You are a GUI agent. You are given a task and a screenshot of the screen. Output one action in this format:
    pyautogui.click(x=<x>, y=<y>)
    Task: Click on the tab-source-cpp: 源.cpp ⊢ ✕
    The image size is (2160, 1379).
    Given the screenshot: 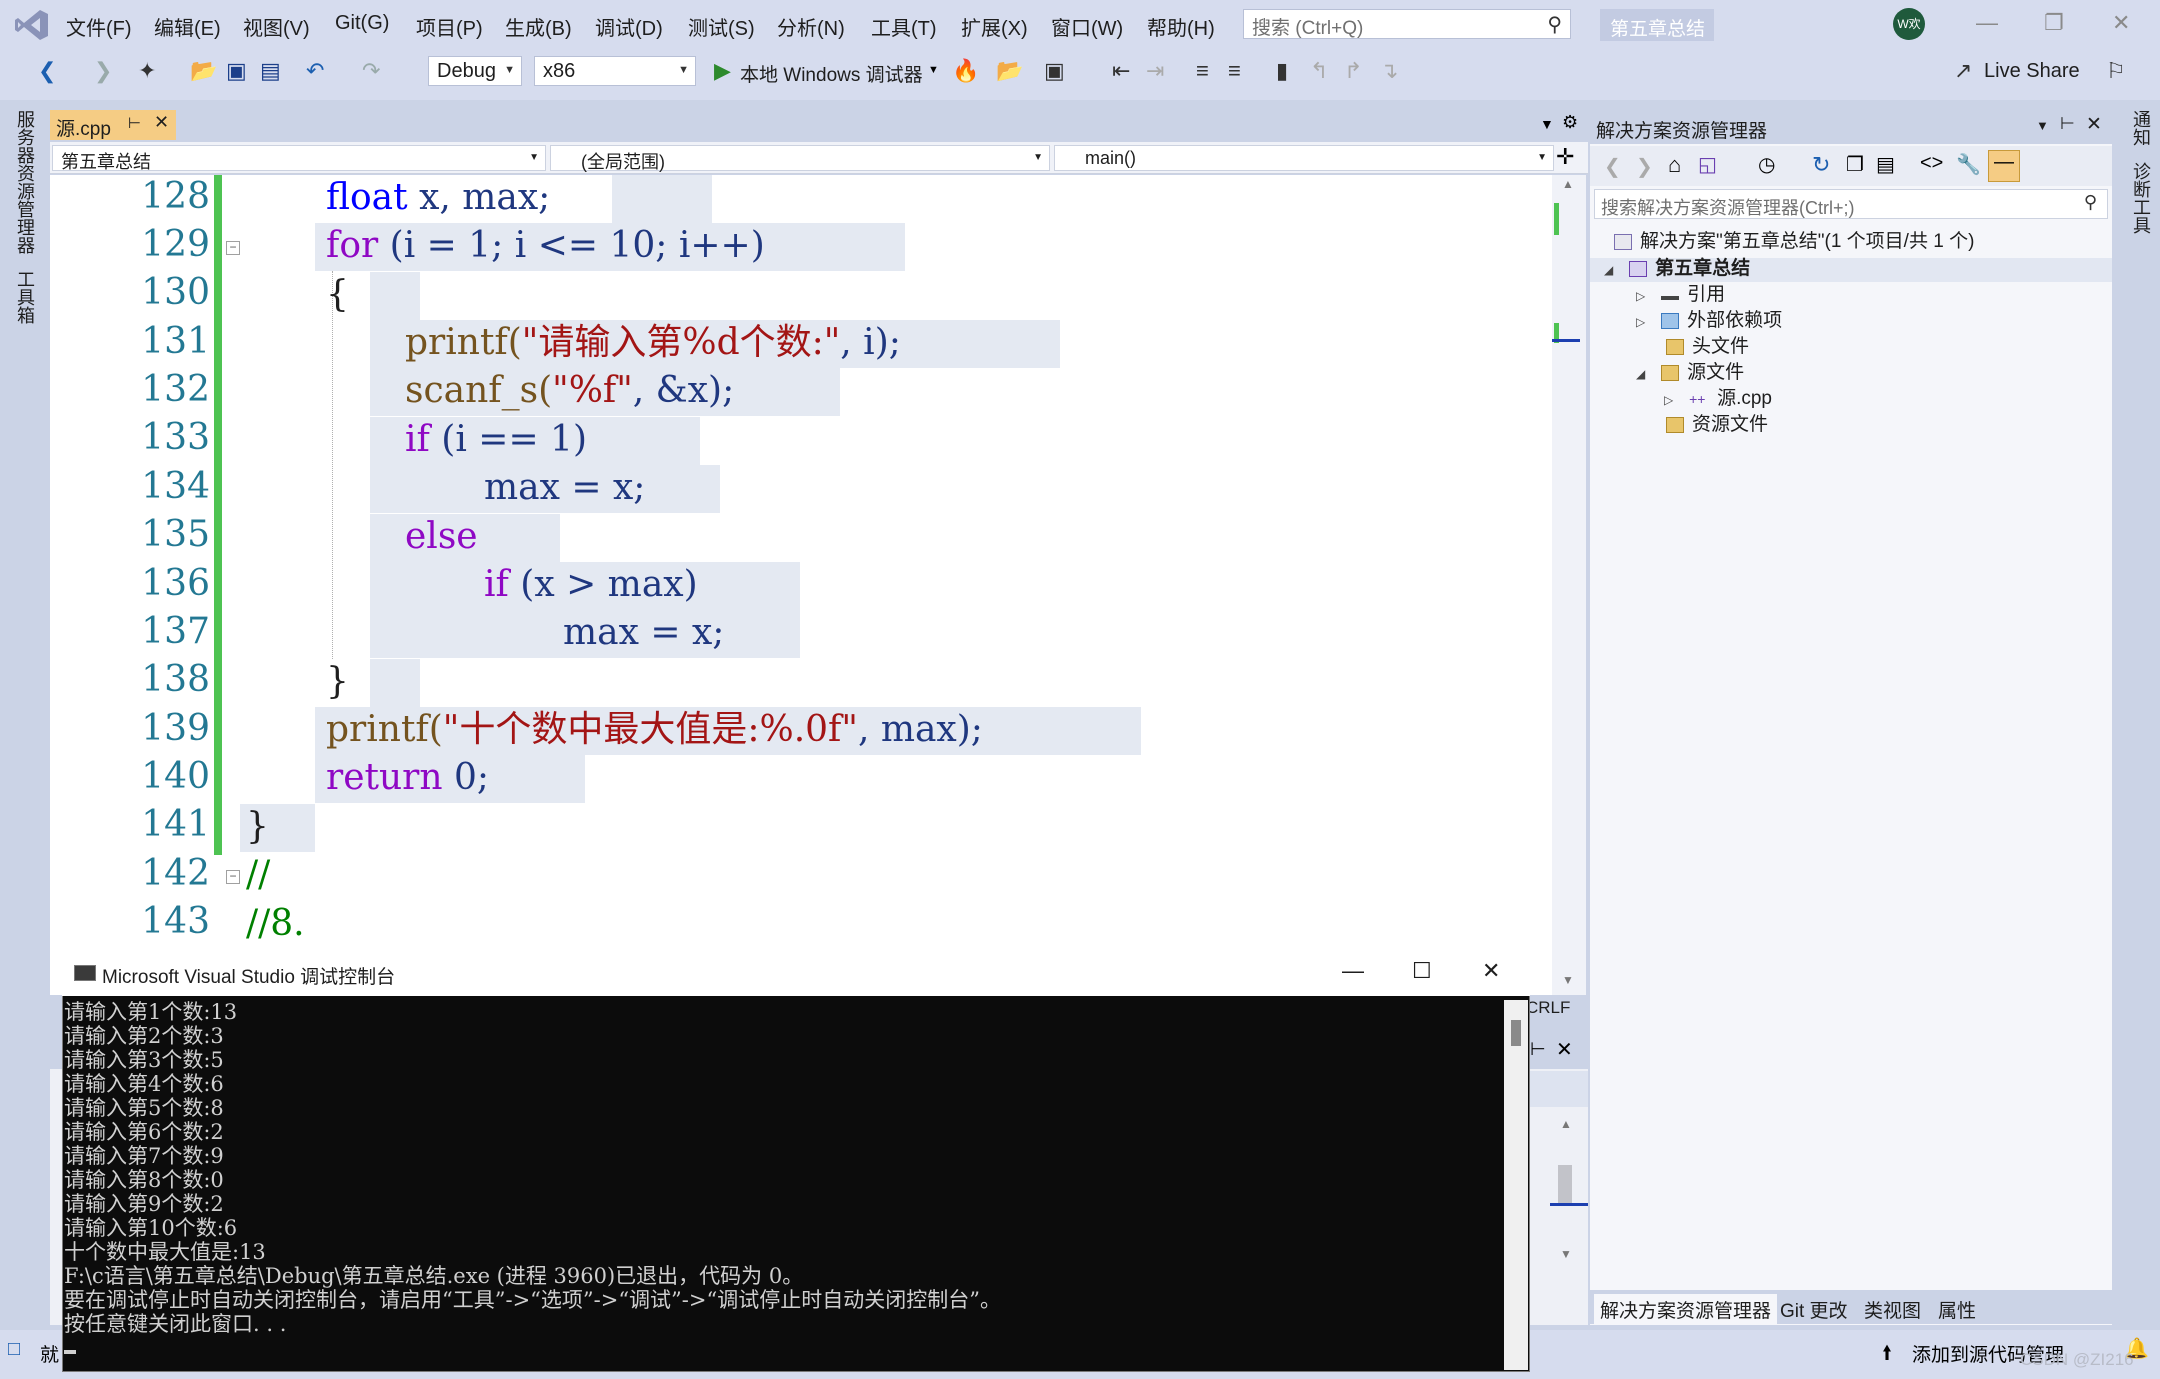 What is the action you would take?
    pyautogui.click(x=113, y=125)
    